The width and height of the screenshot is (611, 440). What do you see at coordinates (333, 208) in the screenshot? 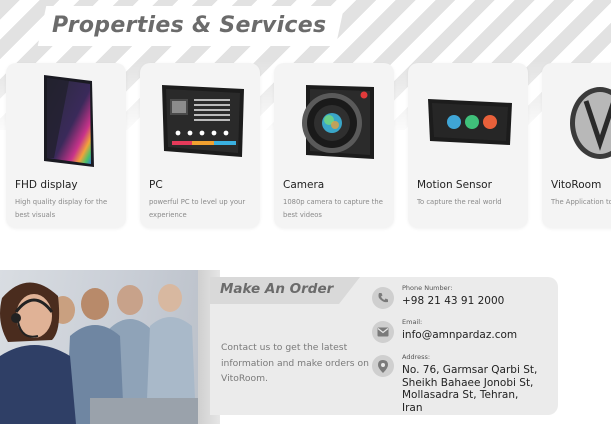
I see `card-description: 1080p camera to capture the best videos` at bounding box center [333, 208].